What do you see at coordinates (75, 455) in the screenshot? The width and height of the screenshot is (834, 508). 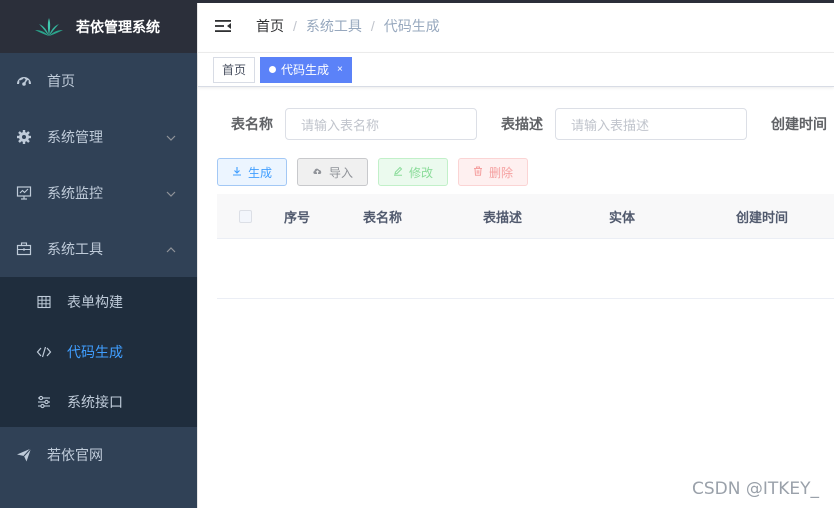 I see `sidebar-item-label: 若依官网` at bounding box center [75, 455].